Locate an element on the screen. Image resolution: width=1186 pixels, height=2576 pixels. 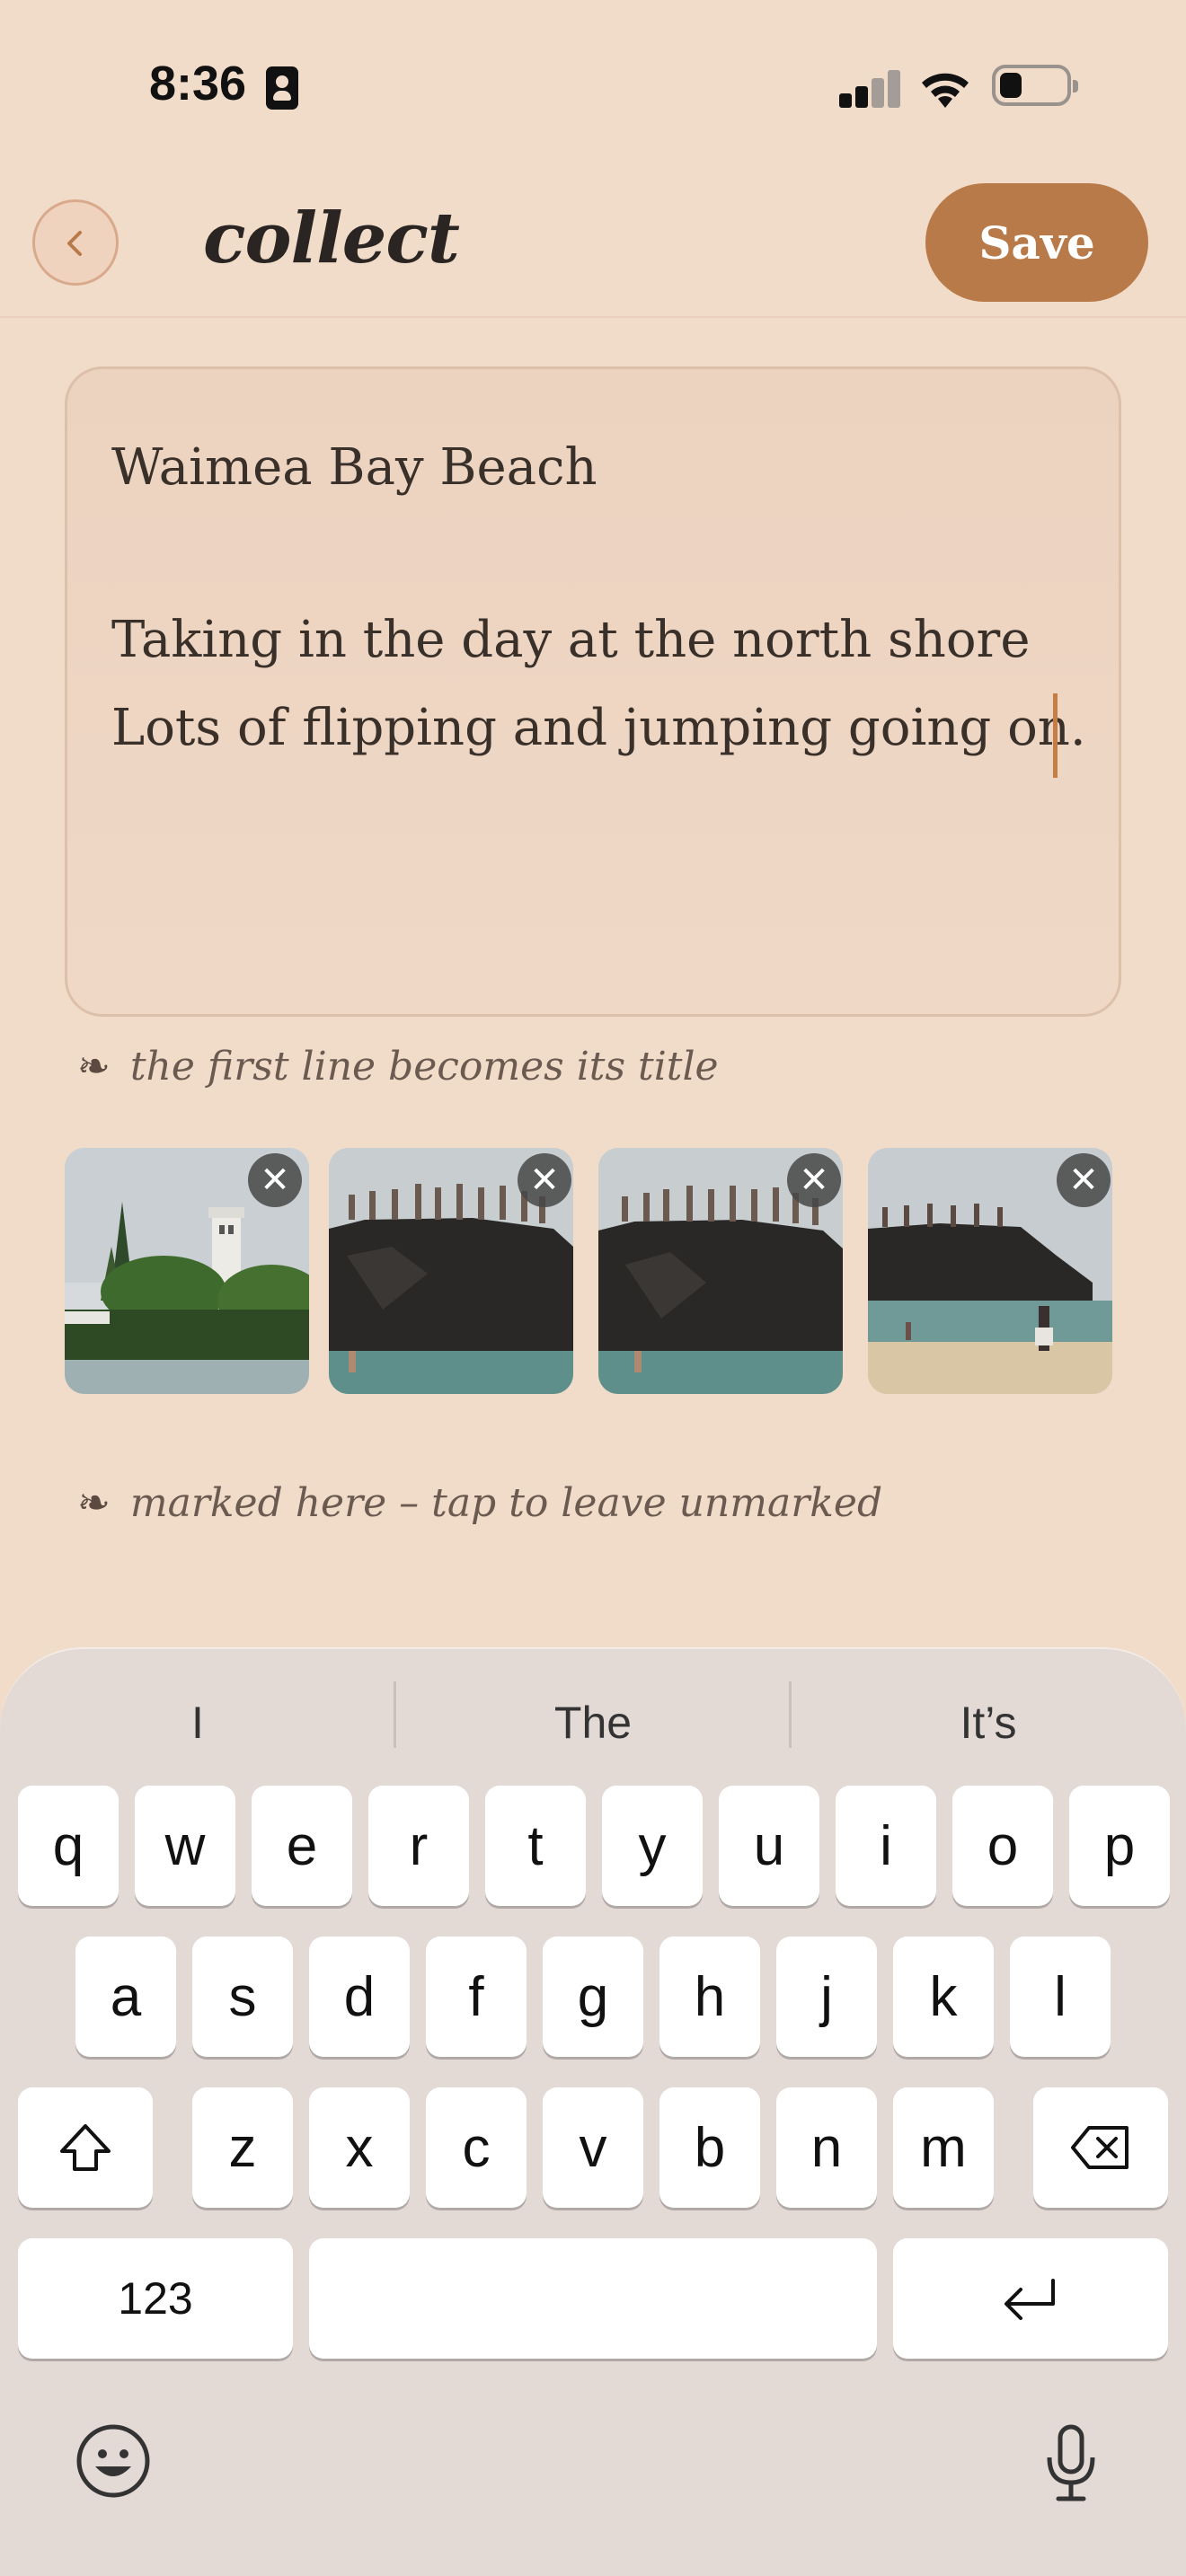
microphone-icon is located at coordinates (1071, 2462).